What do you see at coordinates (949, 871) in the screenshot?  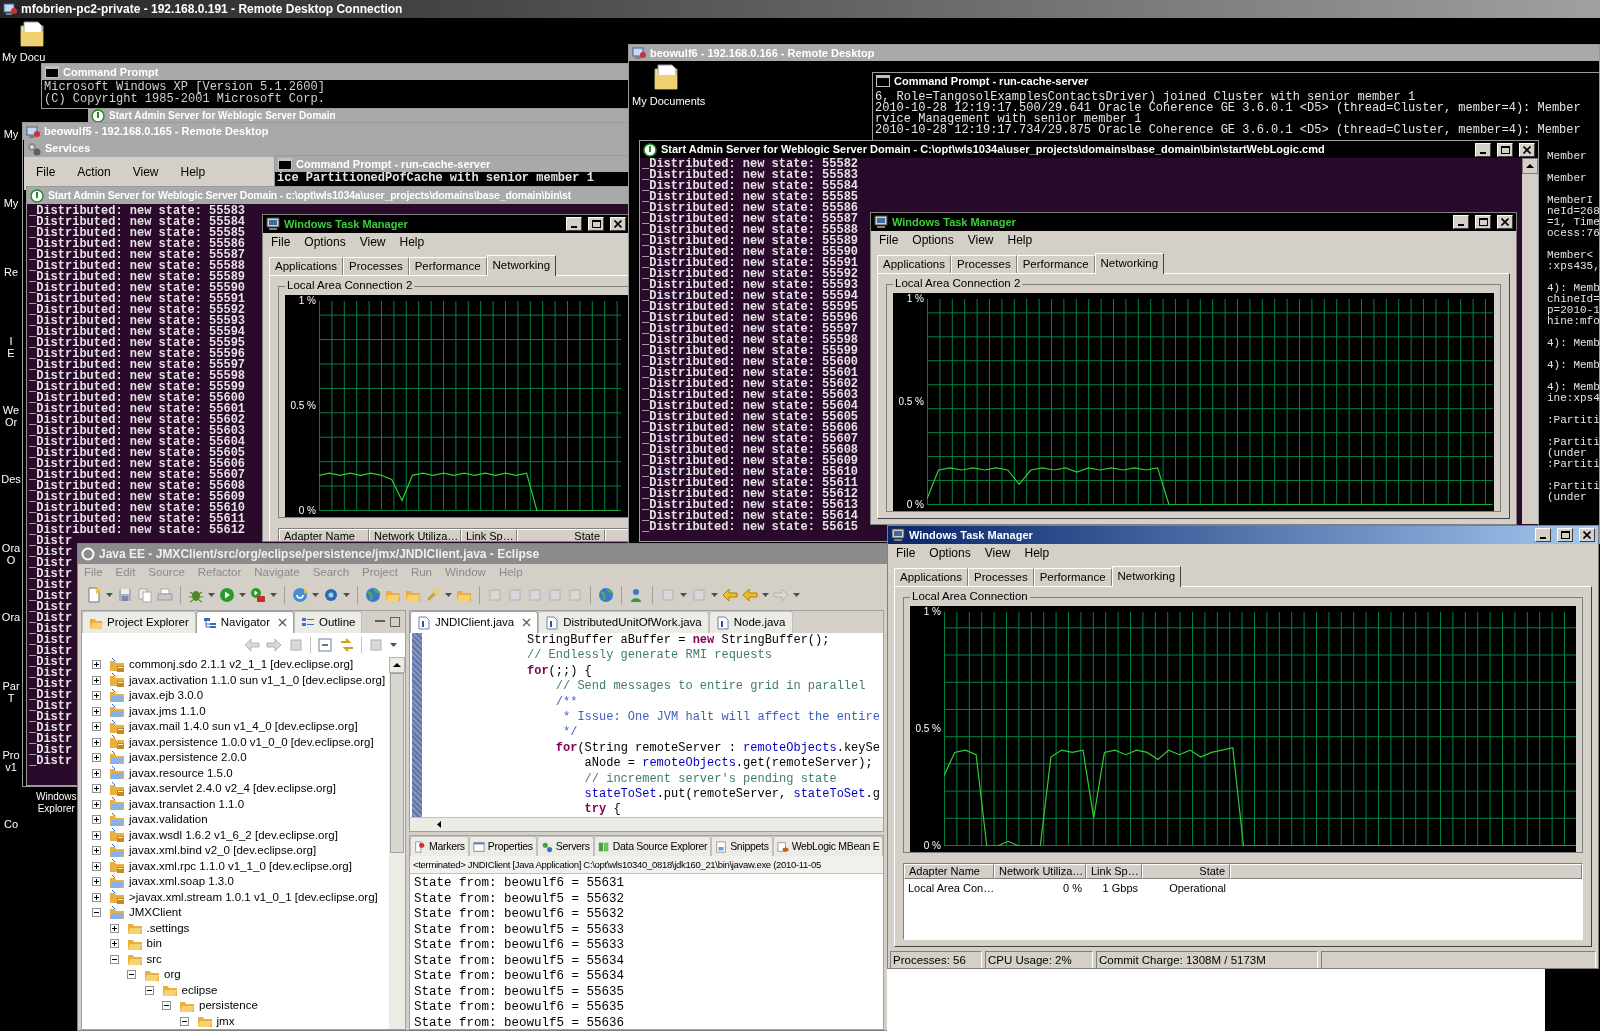 I see `column-header: Adapter Name` at bounding box center [949, 871].